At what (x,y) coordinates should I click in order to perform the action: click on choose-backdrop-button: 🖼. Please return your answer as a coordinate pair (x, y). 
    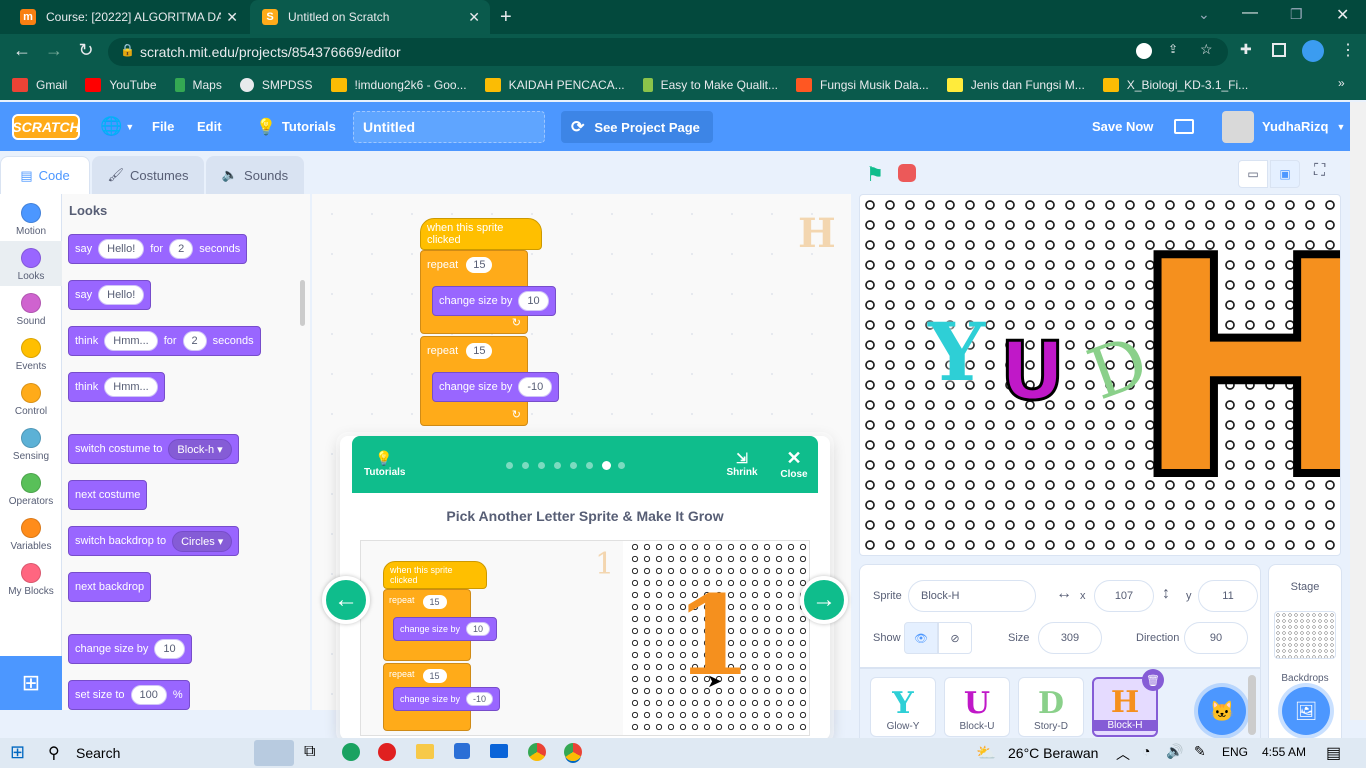
    Looking at the image, I should click on (1306, 711).